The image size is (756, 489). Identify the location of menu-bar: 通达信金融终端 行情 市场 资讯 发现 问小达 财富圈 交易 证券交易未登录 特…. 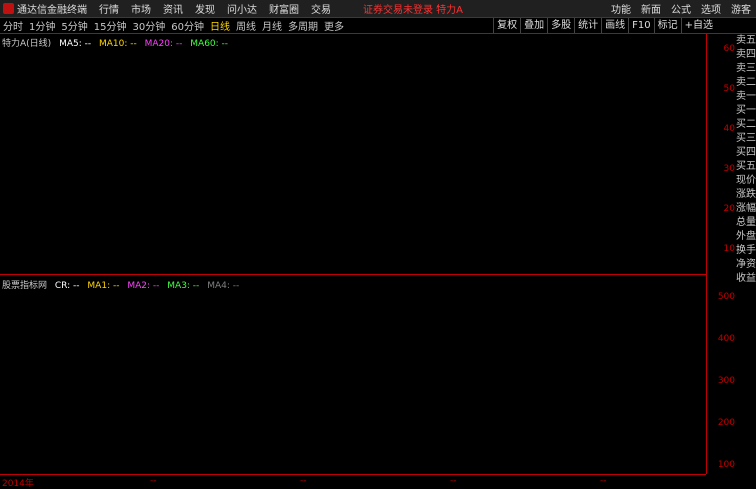
(378, 9).